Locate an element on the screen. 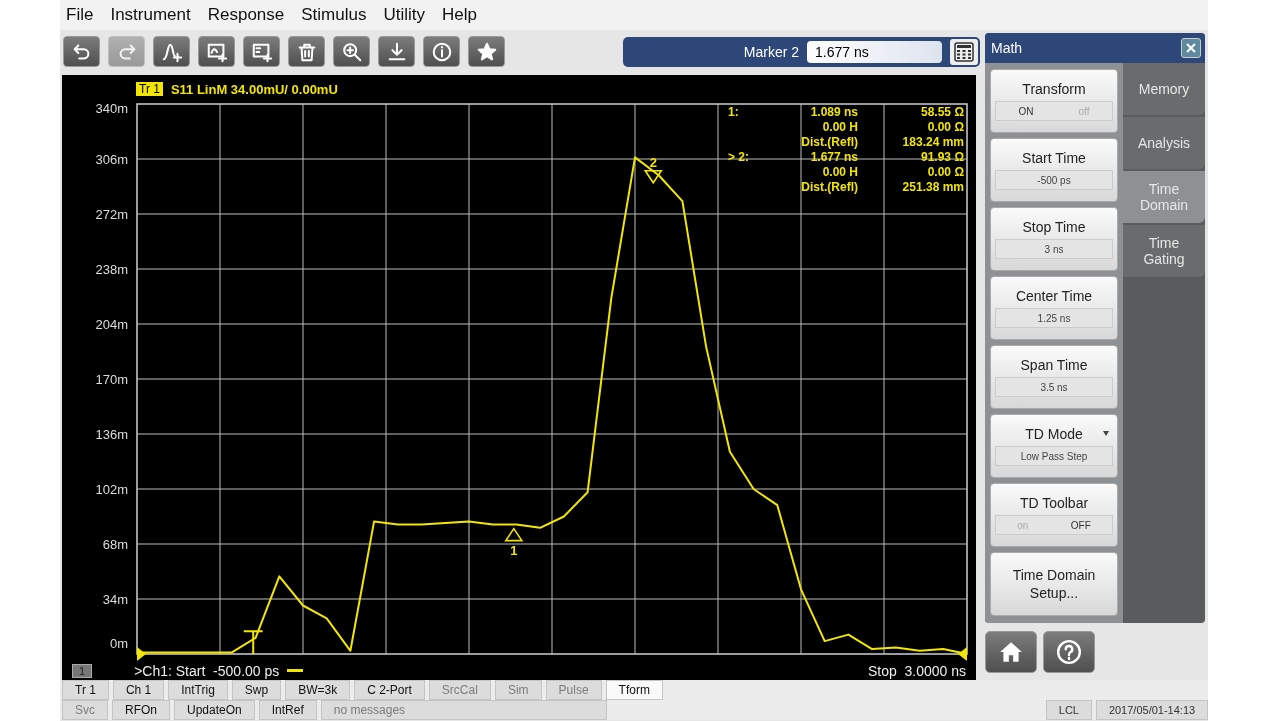 Image resolution: width=1280 pixels, height=721 pixels. info-icon is located at coordinates (441, 51).